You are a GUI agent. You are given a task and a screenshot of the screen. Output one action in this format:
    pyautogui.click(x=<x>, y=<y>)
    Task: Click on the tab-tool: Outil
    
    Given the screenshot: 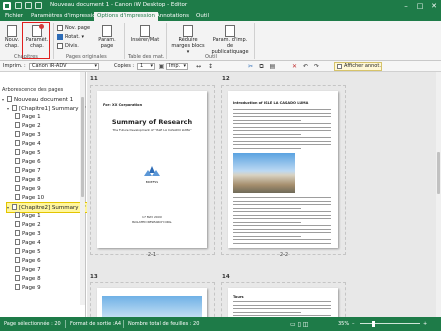 What is the action you would take?
    pyautogui.click(x=202, y=16)
    